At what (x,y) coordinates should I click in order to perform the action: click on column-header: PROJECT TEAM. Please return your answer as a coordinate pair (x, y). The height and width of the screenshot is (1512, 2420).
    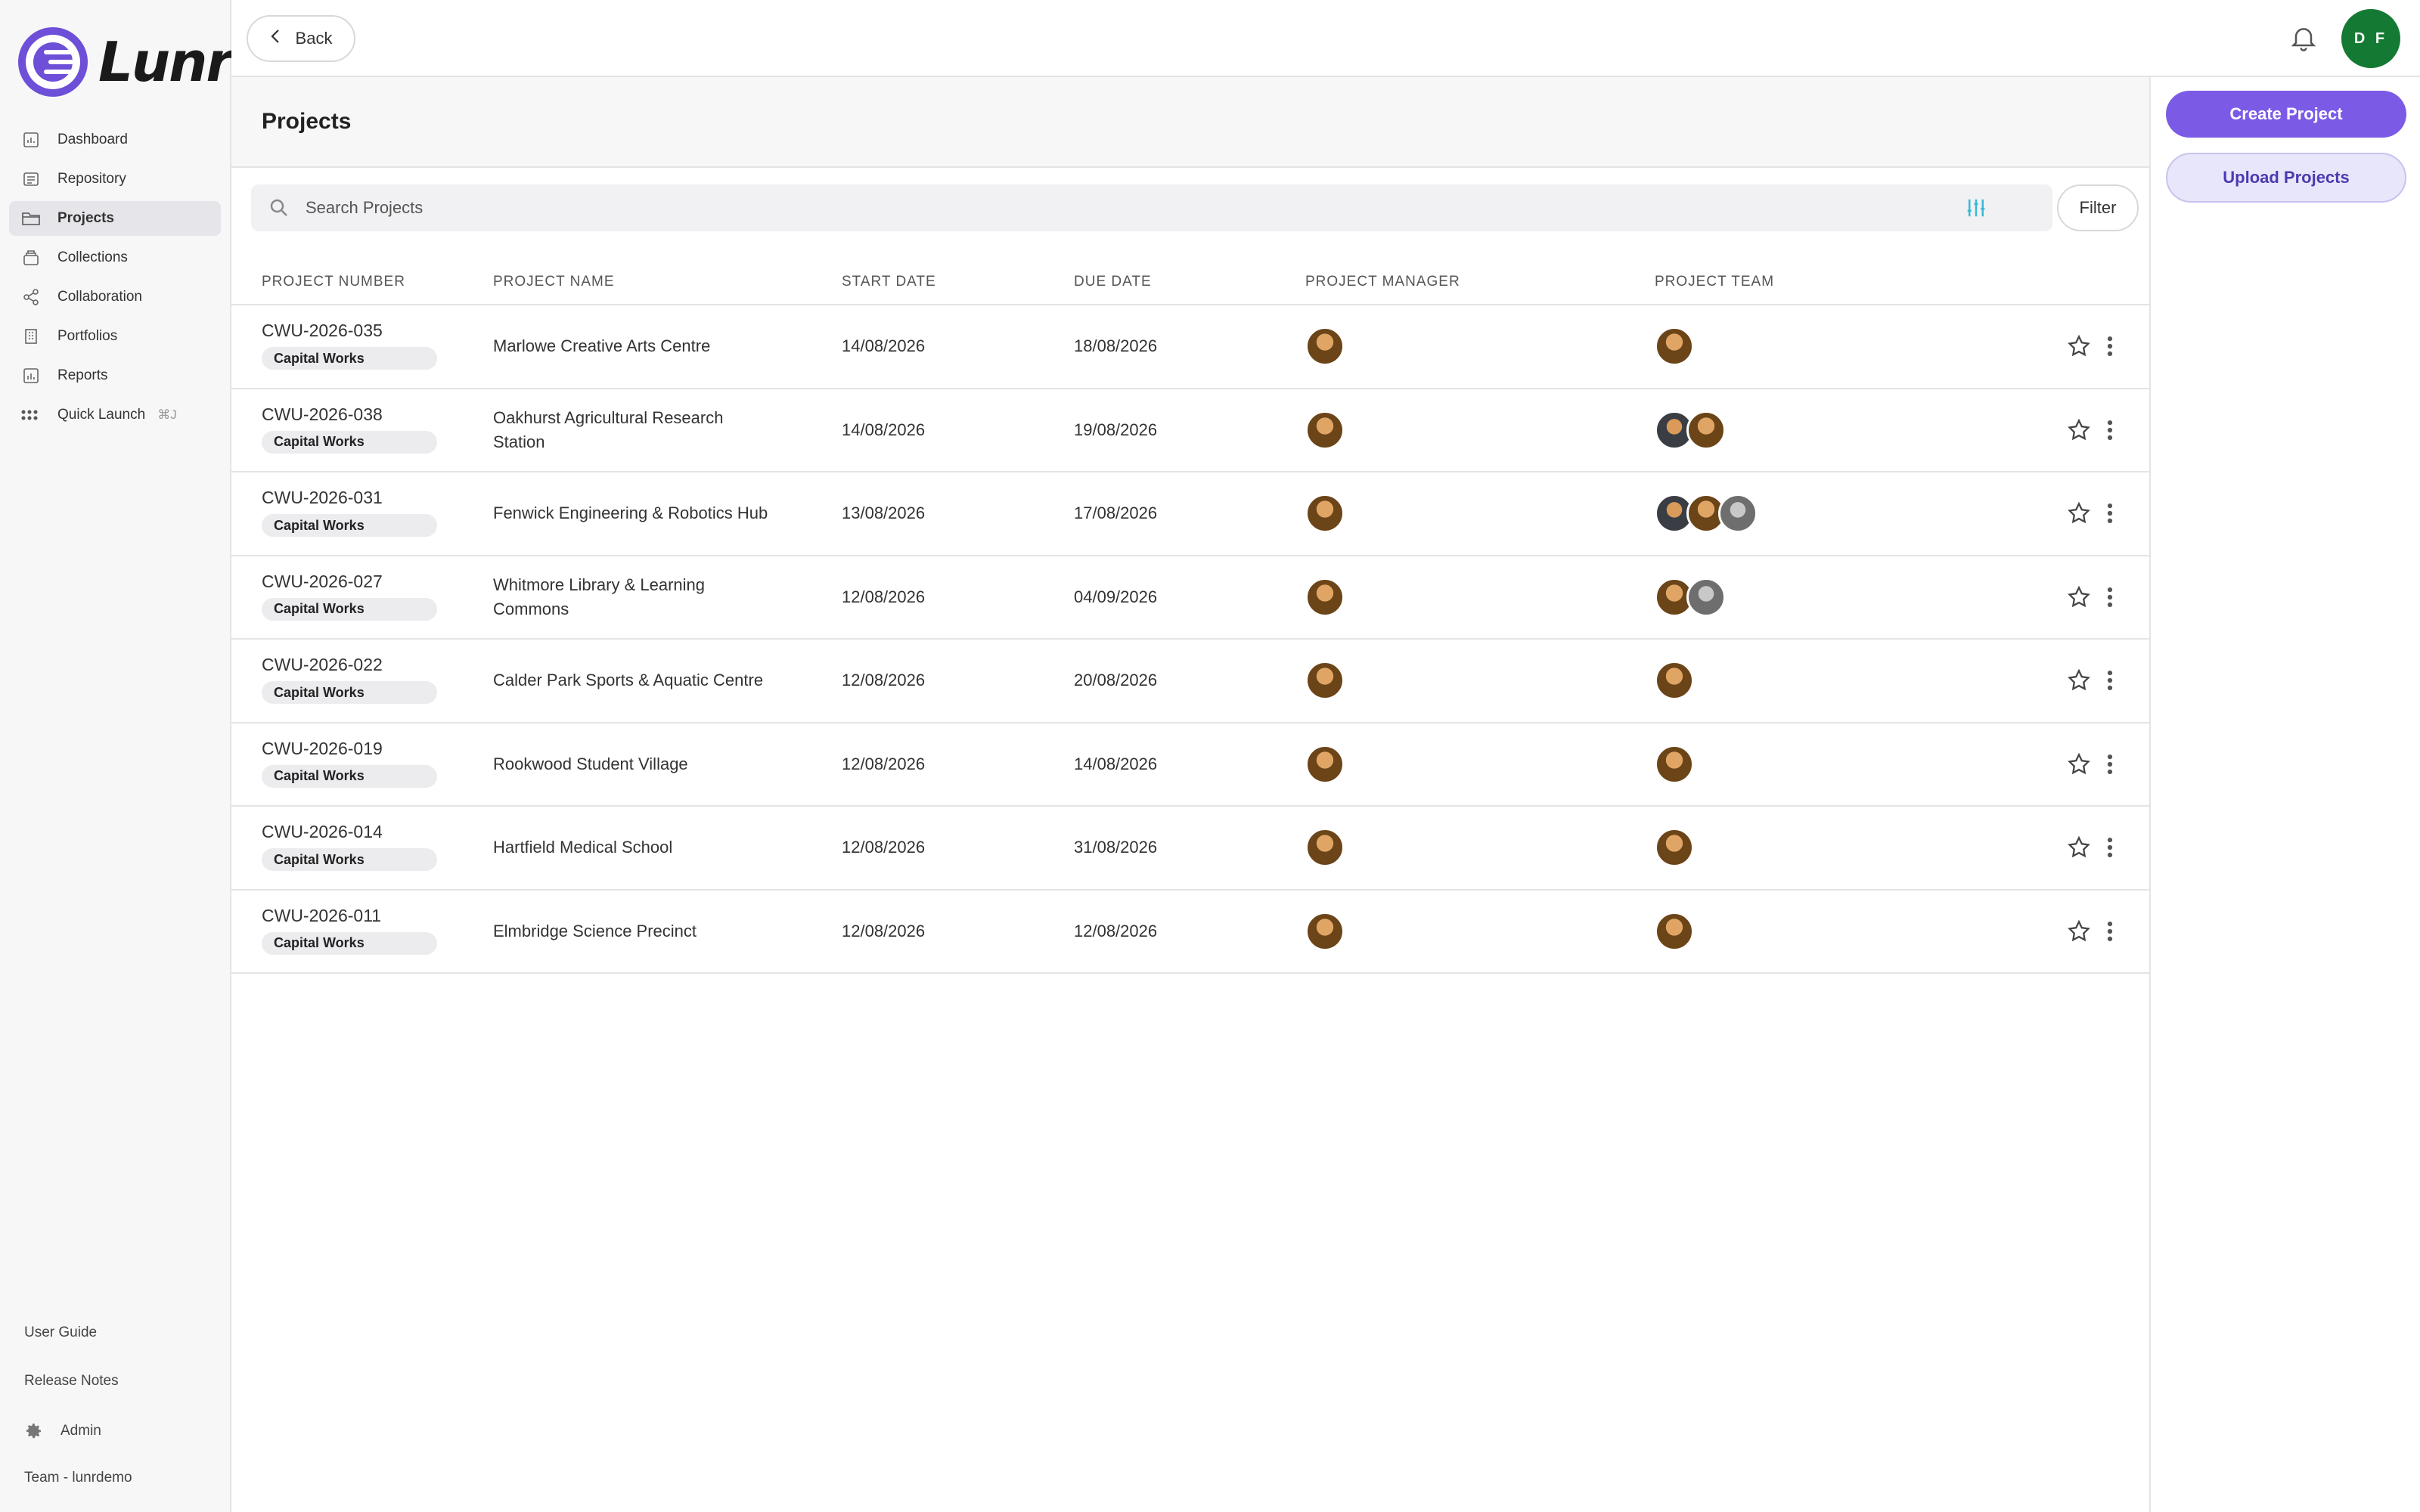
    Looking at the image, I should click on (1715, 282).